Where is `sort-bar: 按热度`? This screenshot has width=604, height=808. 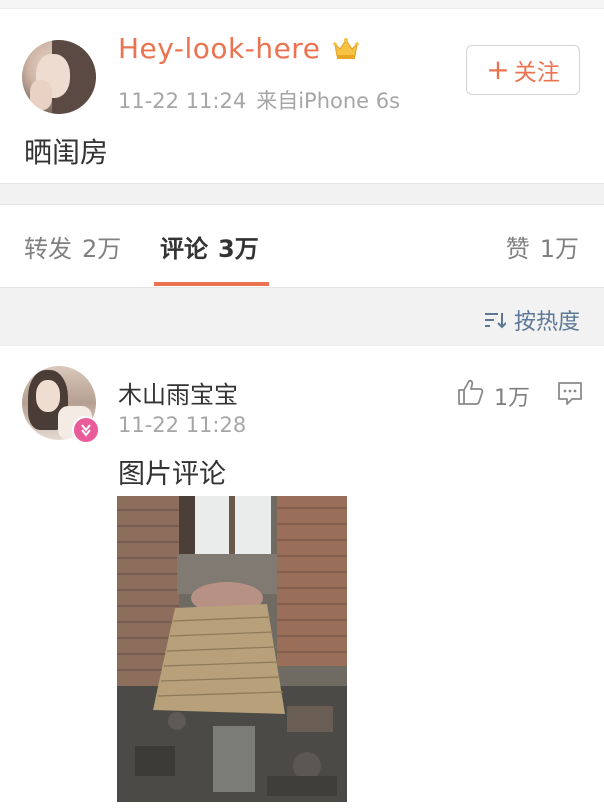
sort-bar: 按热度 is located at coordinates (302, 316).